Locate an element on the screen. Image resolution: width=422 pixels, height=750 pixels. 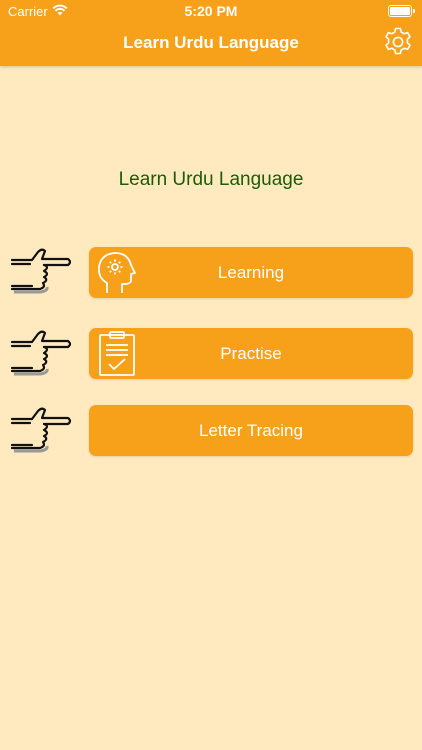
learning-button: Learning is located at coordinates (251, 272).